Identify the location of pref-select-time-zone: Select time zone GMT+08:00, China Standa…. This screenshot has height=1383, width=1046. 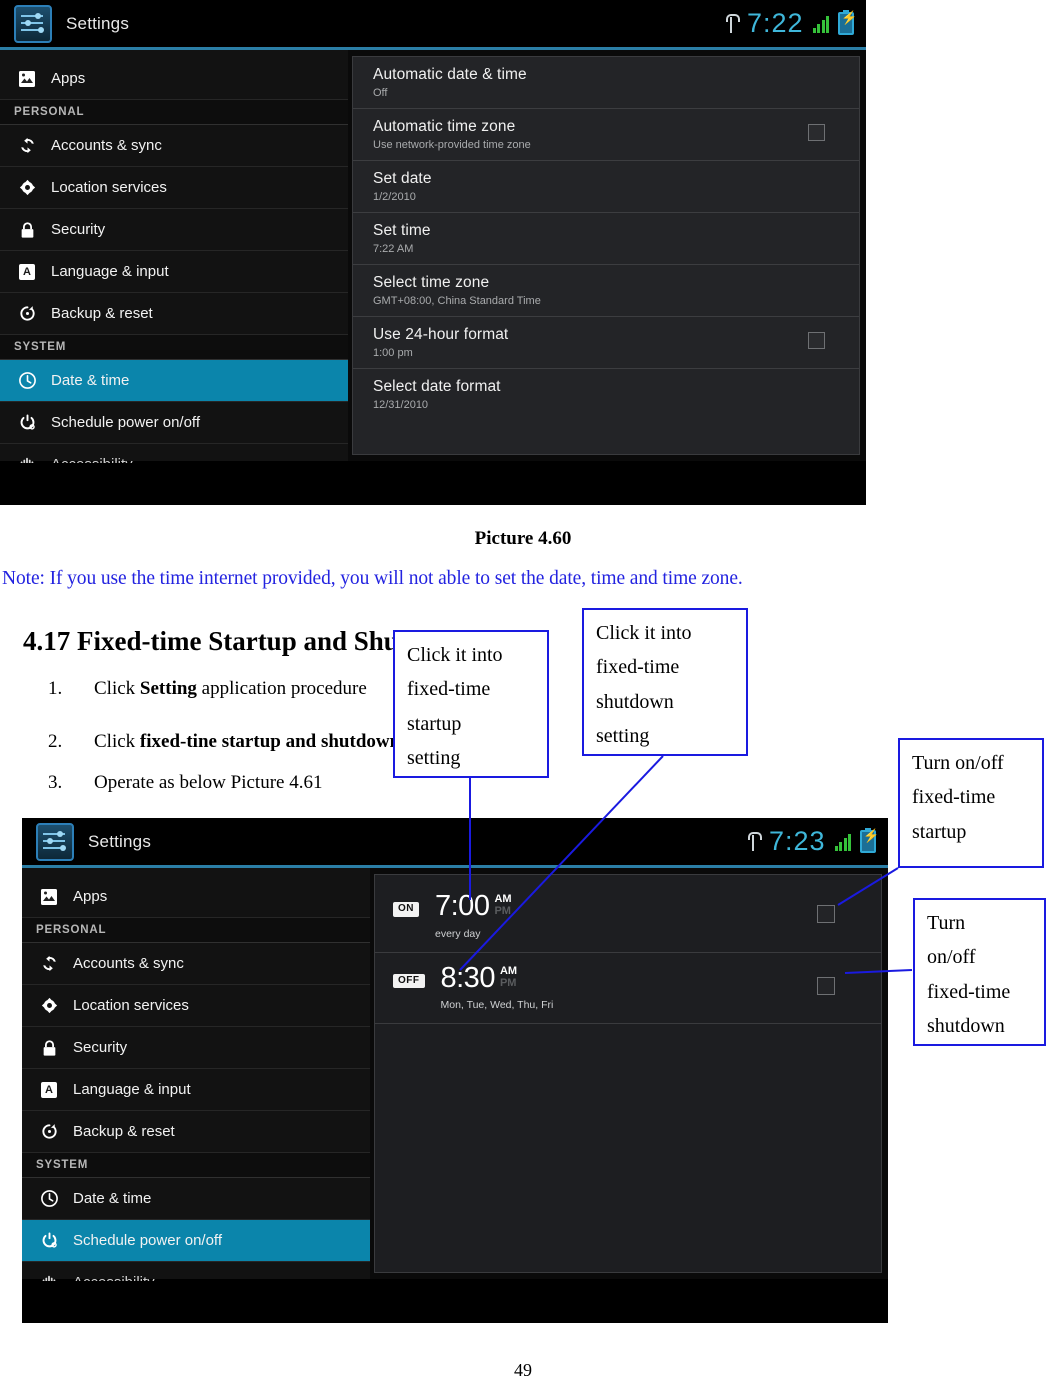
(606, 291).